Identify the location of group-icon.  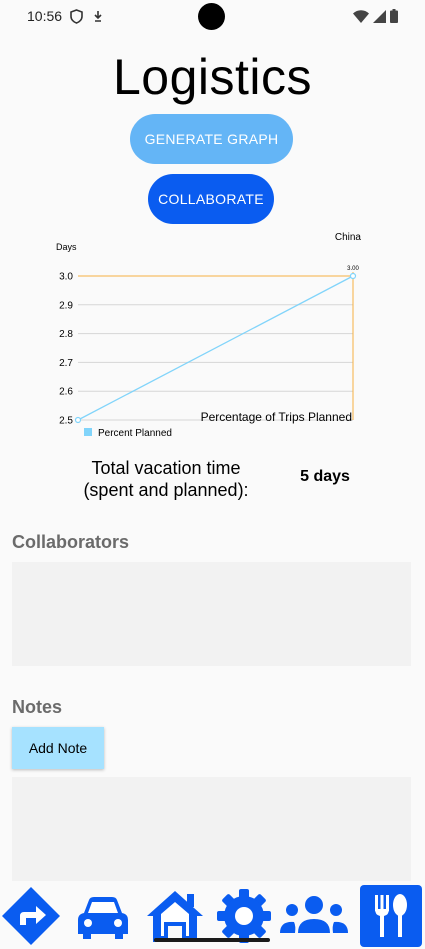
(314, 916).